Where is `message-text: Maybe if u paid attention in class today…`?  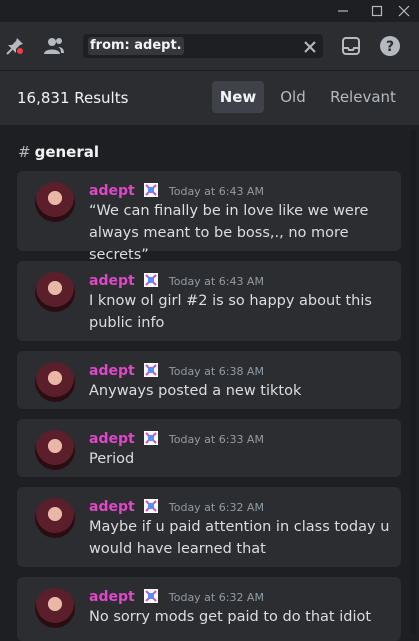
message-text: Maybe if u paid attention in class today… is located at coordinates (239, 538).